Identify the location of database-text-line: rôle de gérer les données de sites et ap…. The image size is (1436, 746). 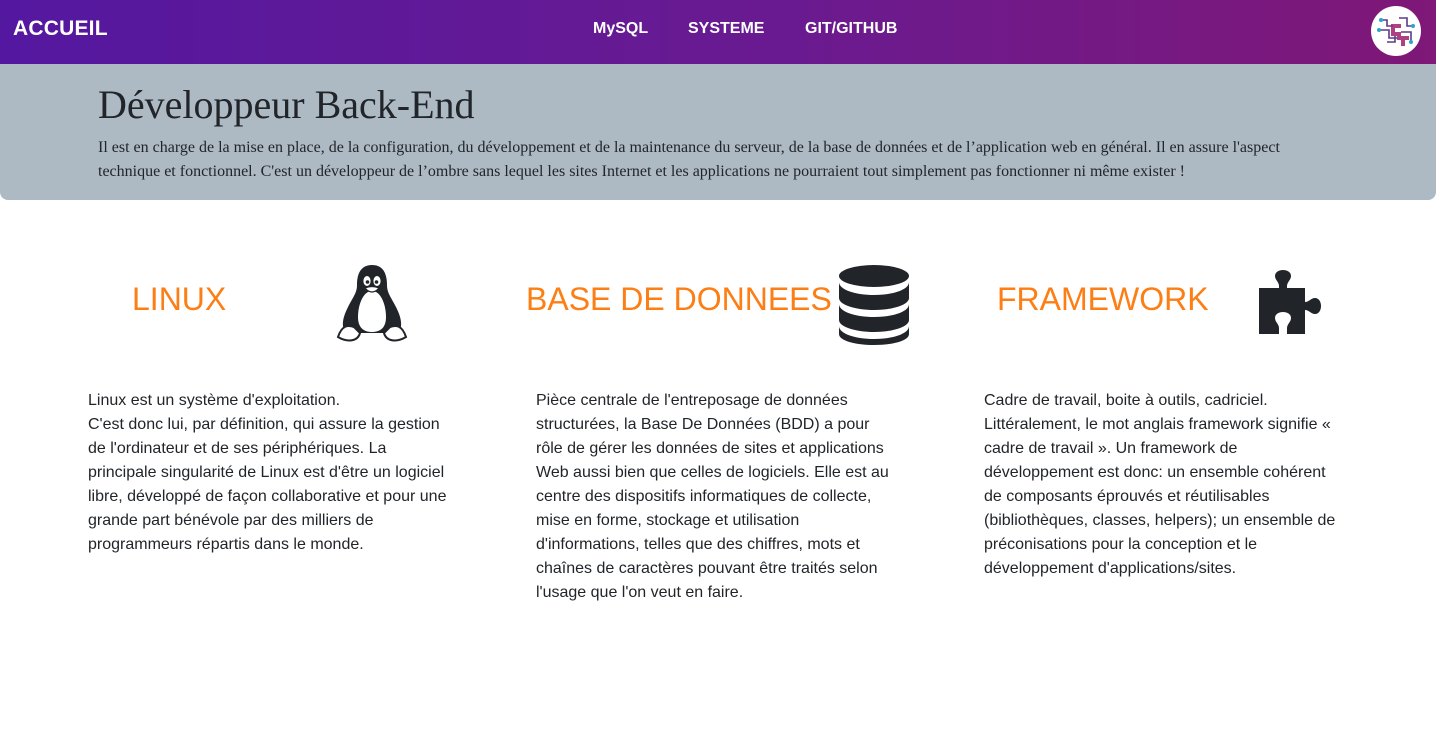
(710, 448).